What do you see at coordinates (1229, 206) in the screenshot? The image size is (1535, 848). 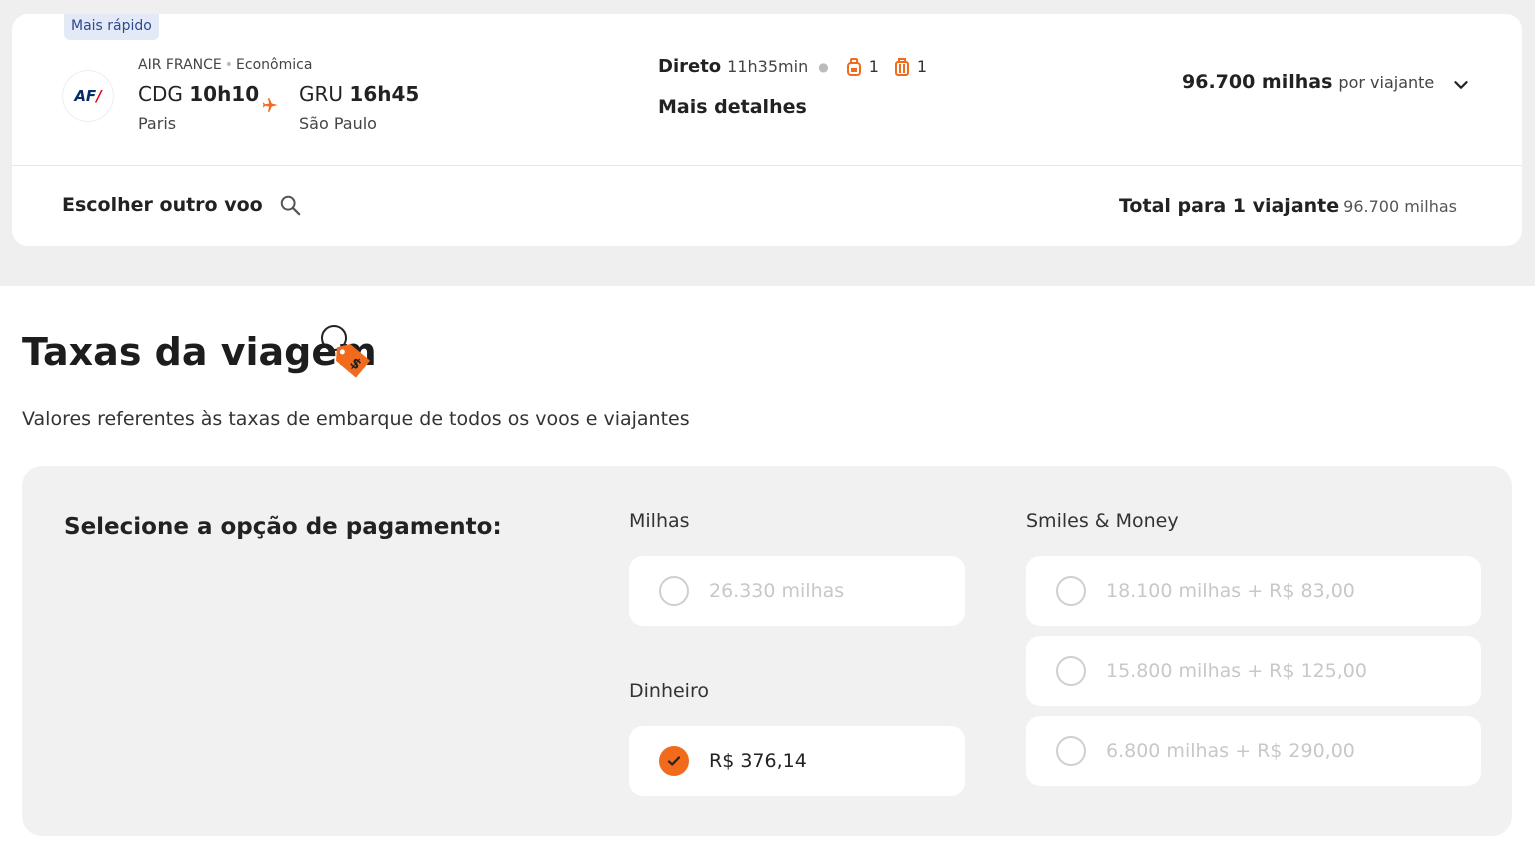 I see `total-label: Total para 1 viajante` at bounding box center [1229, 206].